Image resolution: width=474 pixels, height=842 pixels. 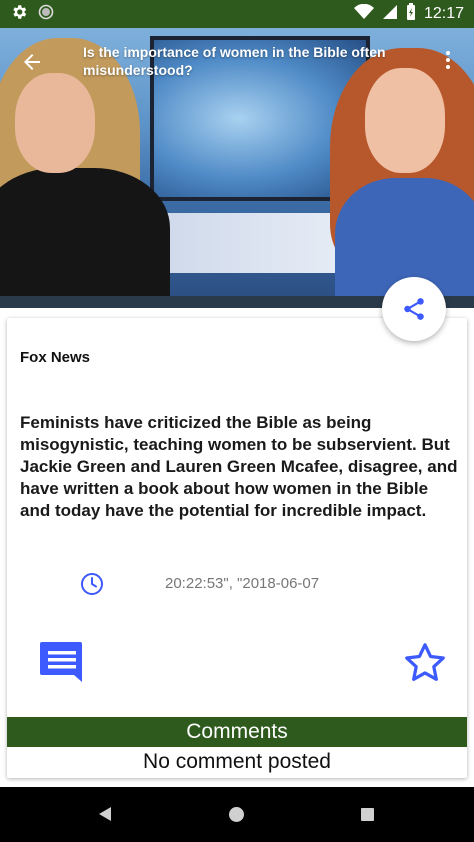 What do you see at coordinates (411, 14) in the screenshot?
I see `battery-icon` at bounding box center [411, 14].